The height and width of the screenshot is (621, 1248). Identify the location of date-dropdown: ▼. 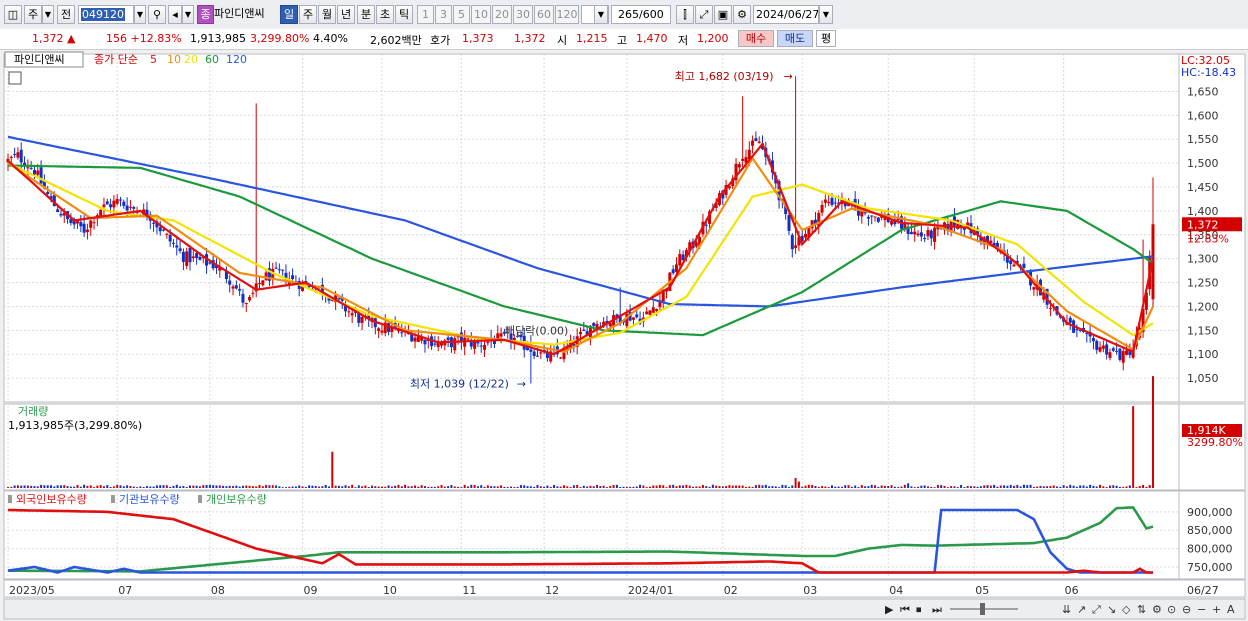
(826, 14).